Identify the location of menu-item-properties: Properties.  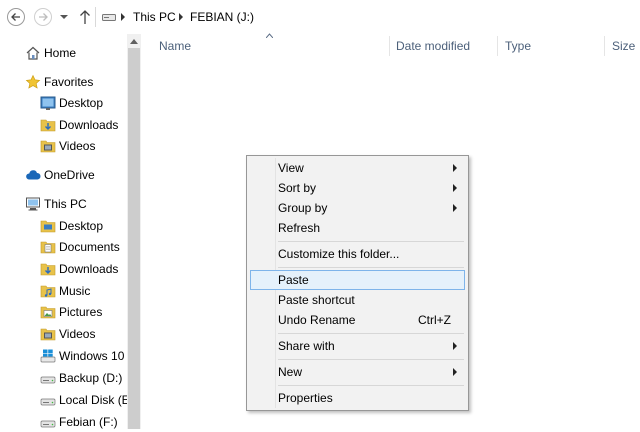
(357, 398).